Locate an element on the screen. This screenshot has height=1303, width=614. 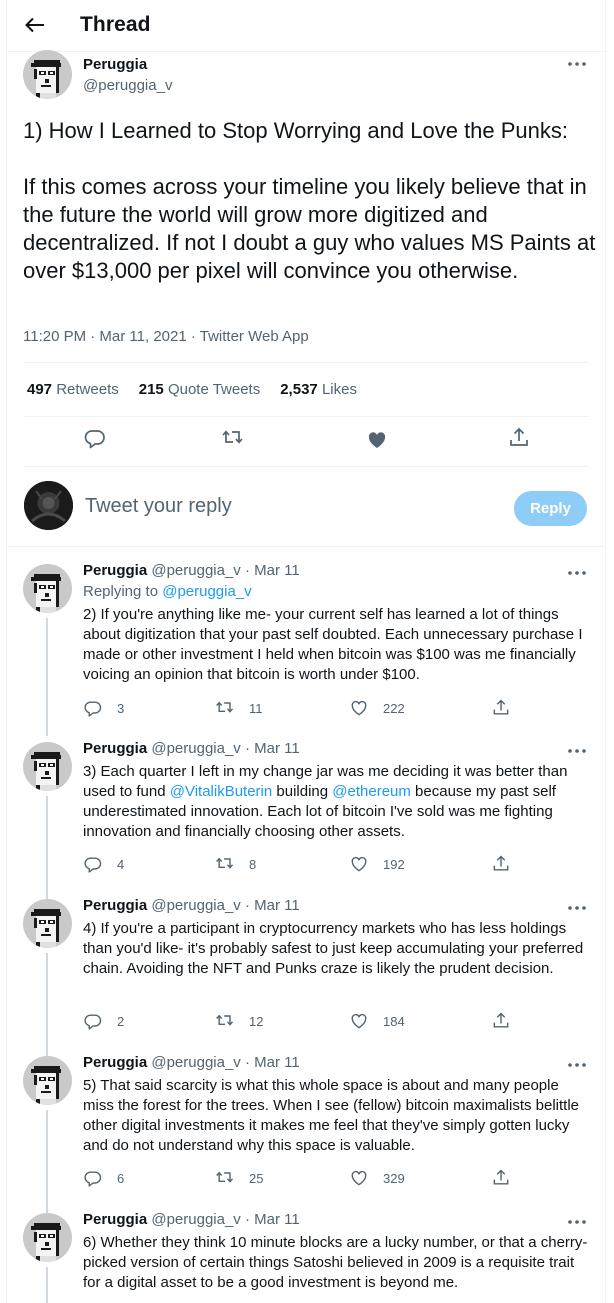
likes-stat: 2,537 Likes is located at coordinates (318, 389).